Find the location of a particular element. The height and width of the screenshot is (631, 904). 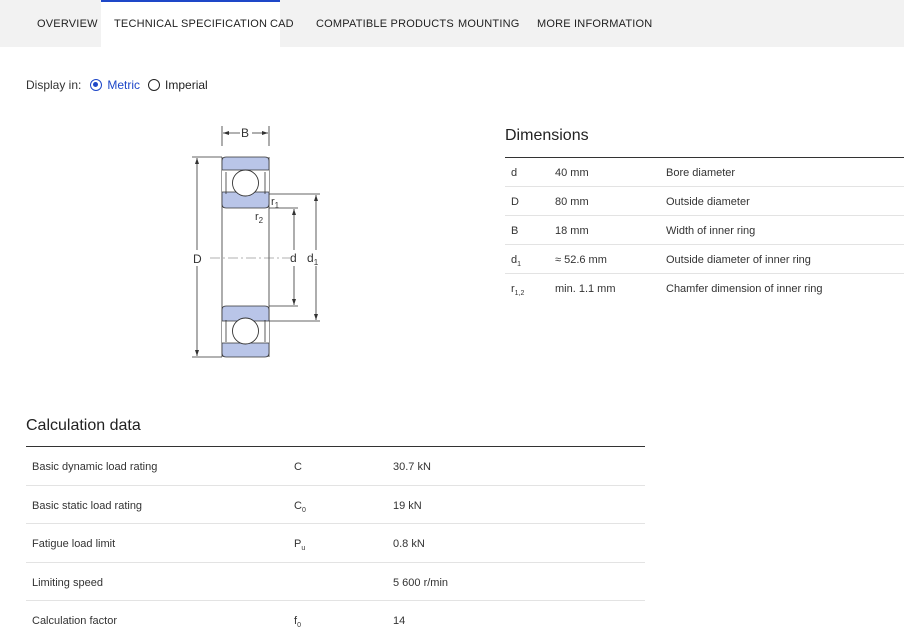

bearing-drawing: B D d d1 r1 r2 is located at coordinates (260, 242).